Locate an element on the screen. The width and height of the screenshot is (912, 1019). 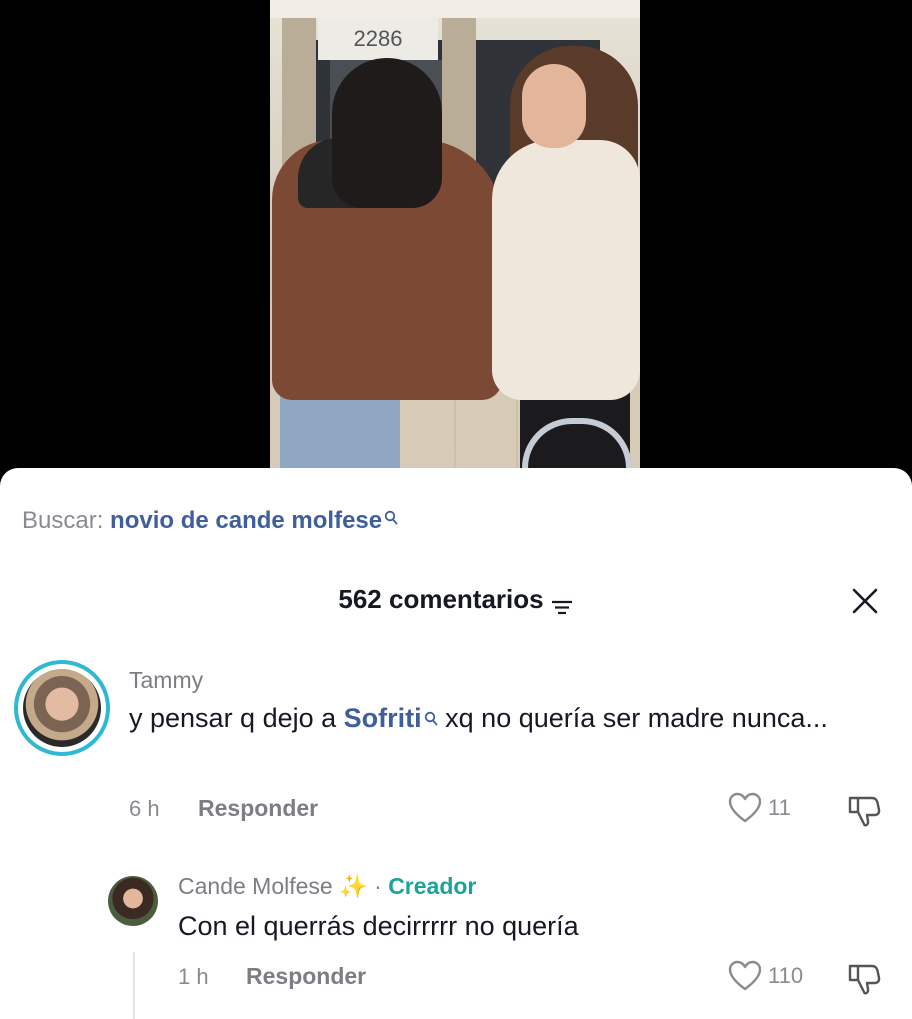
like-button: 11 is located at coordinates (759, 808).